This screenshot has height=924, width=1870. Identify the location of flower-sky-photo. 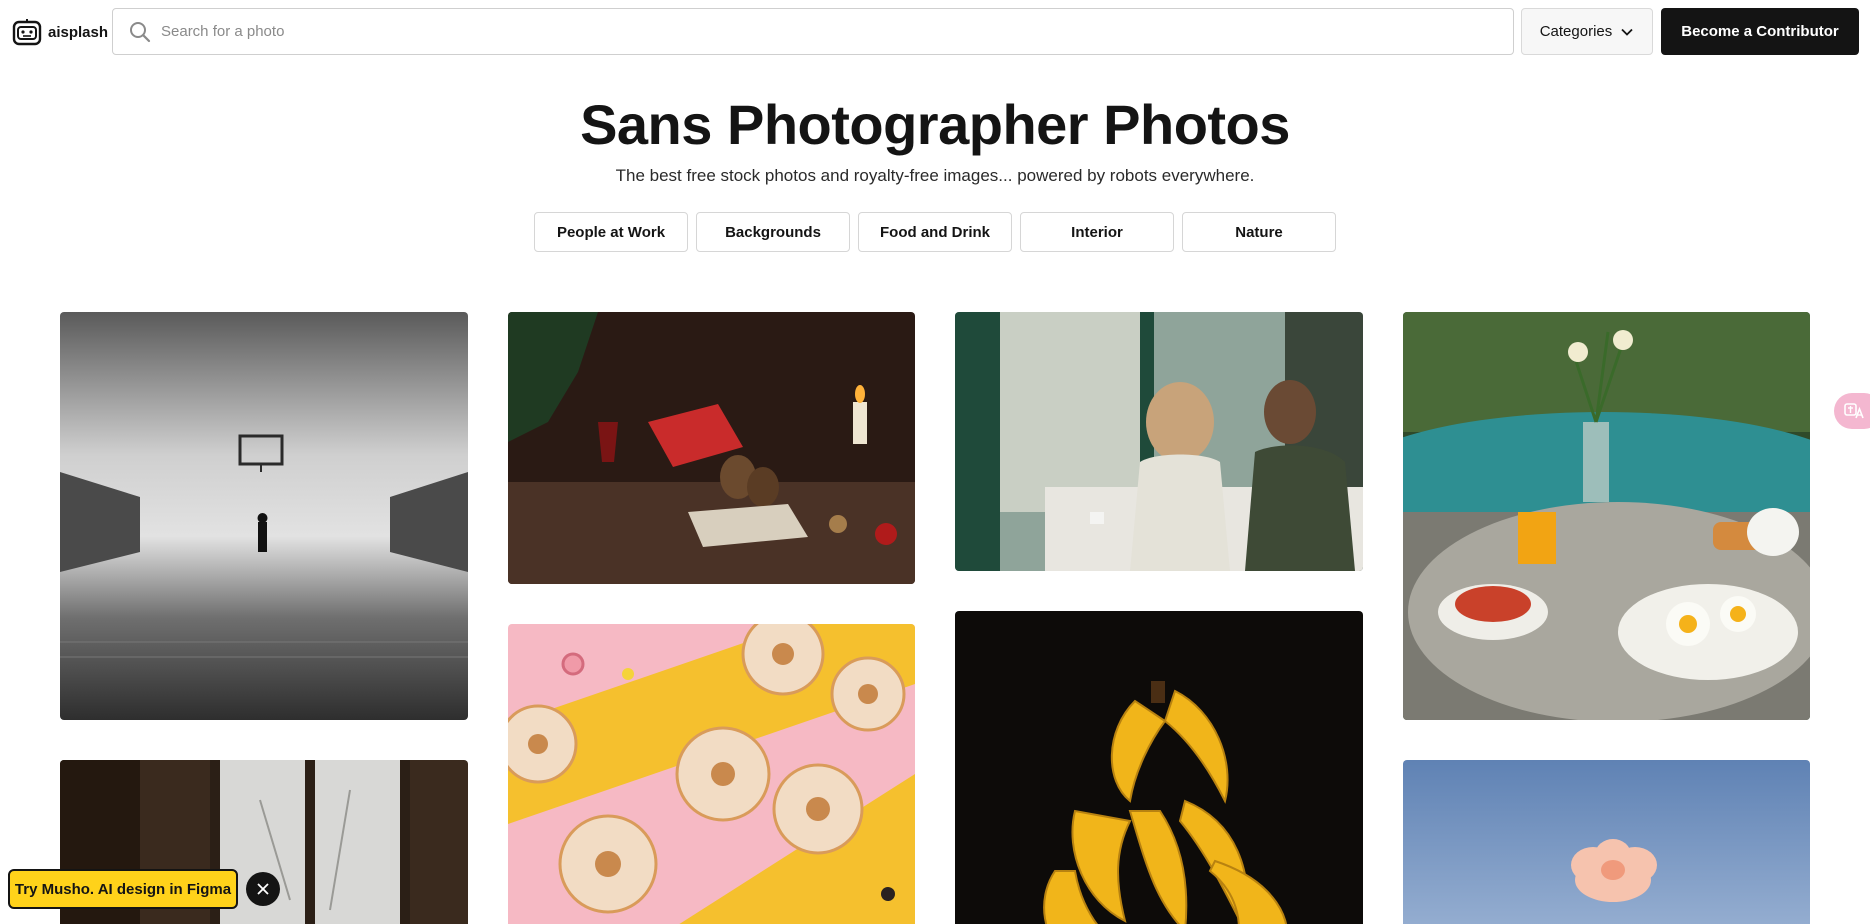
(1606, 842).